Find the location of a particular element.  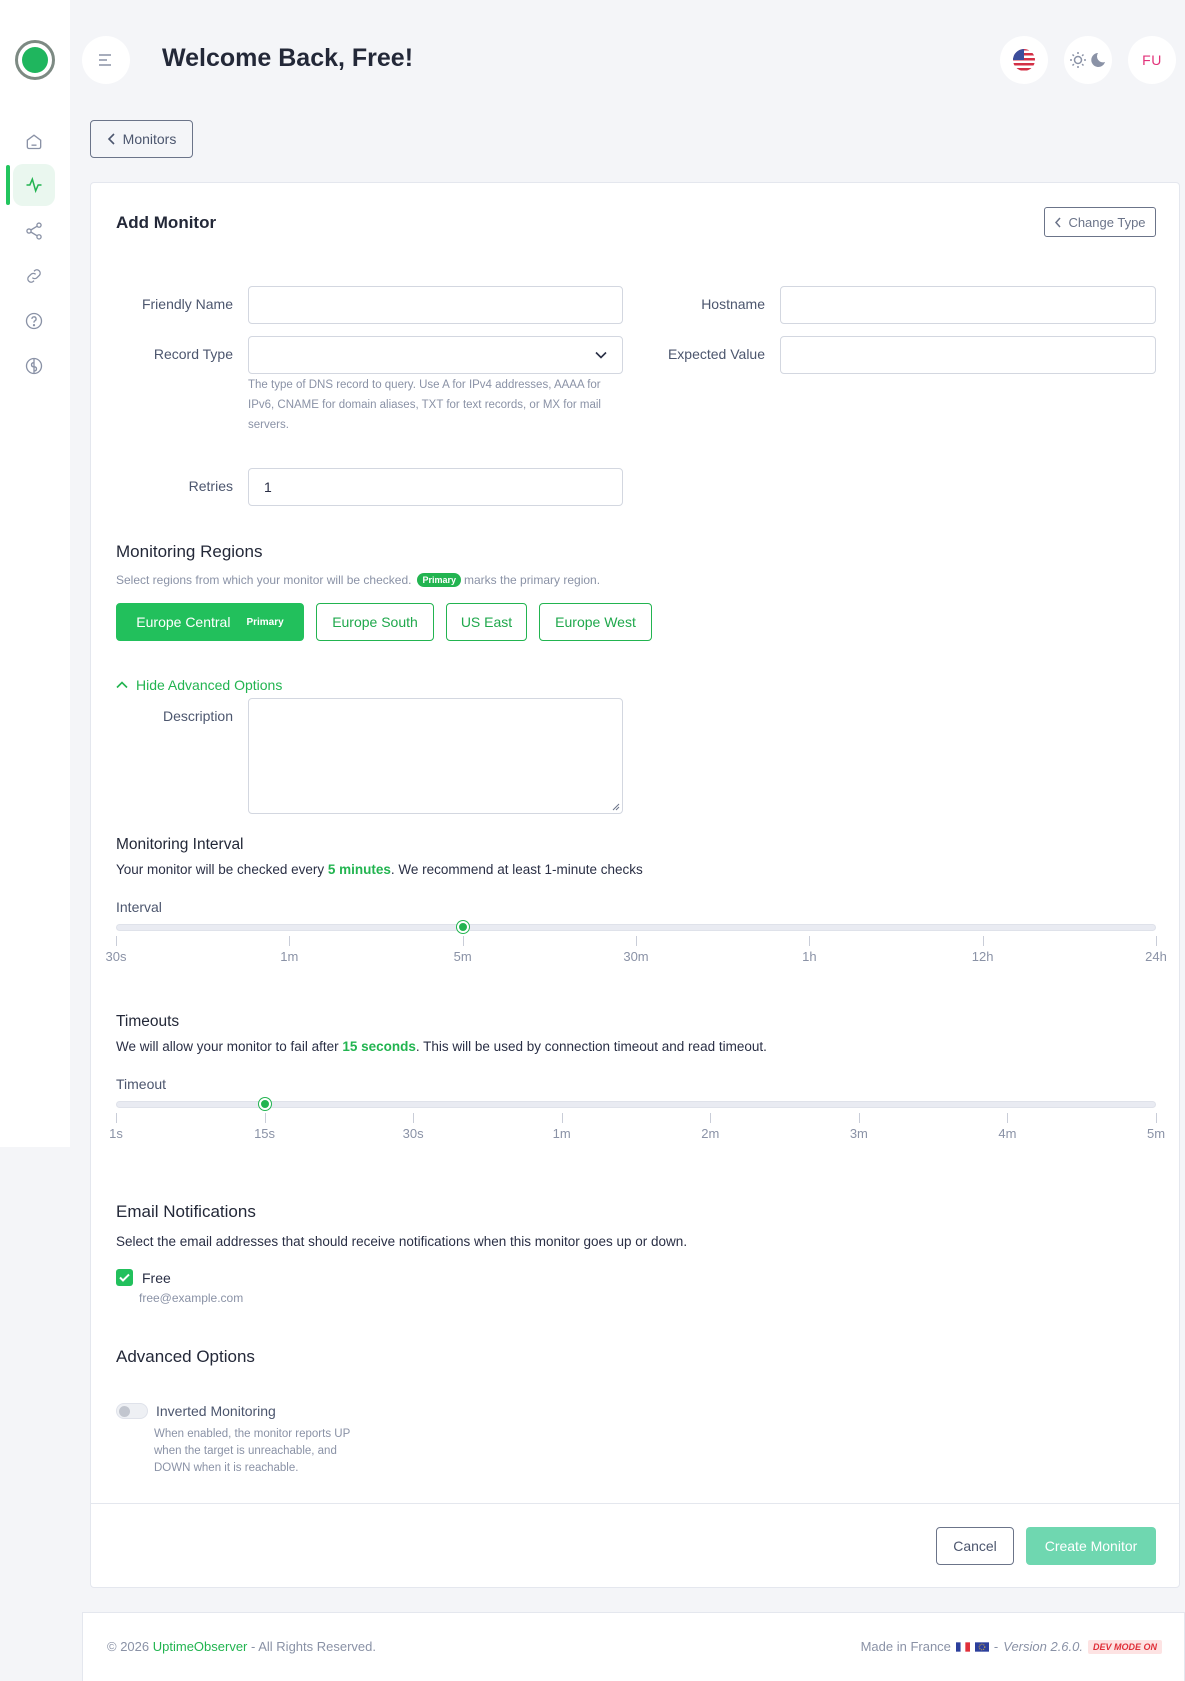

inverted-monitoring-row: Inverted Monitoring is located at coordinates (196, 1411).